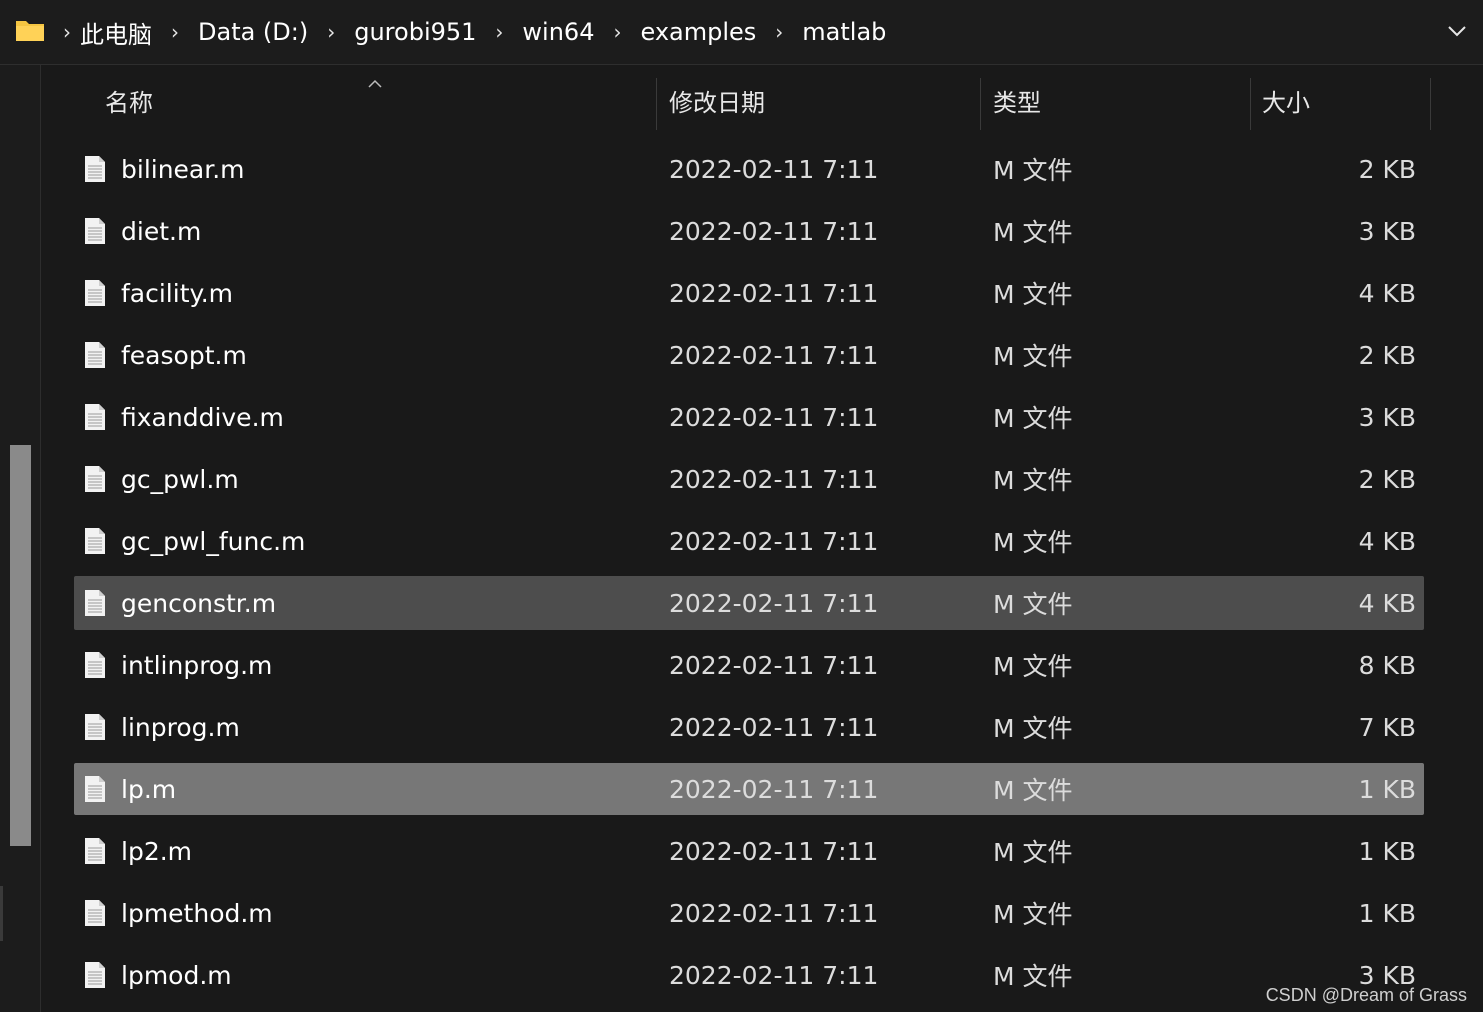  I want to click on breadcrumb-item-gurobi: gurobi951, so click(415, 32).